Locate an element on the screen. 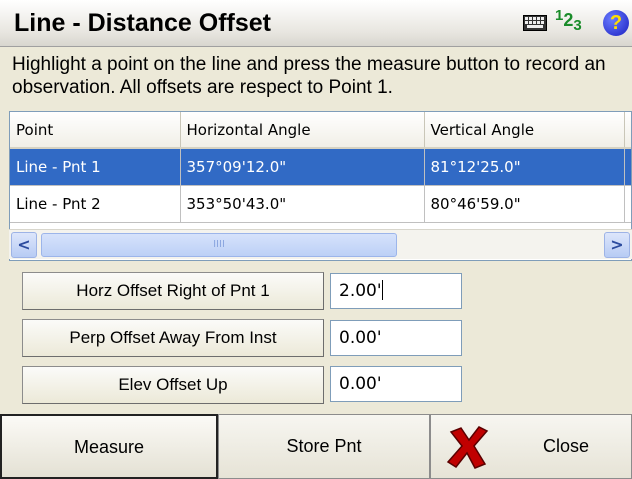 The image size is (632, 479). column-header-horizontal-angle: Horizontal Angle is located at coordinates (302, 130).